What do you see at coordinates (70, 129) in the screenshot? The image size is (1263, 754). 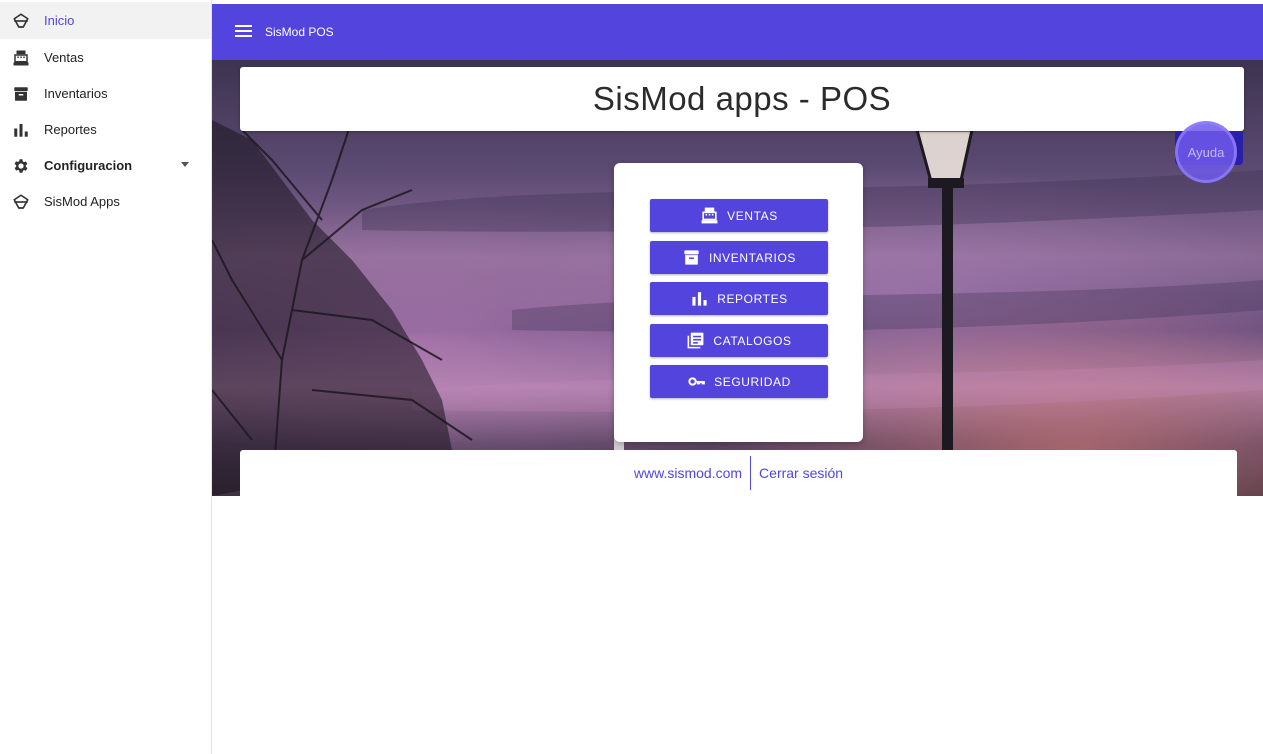 I see `sidebar-item-label: Reportes` at bounding box center [70, 129].